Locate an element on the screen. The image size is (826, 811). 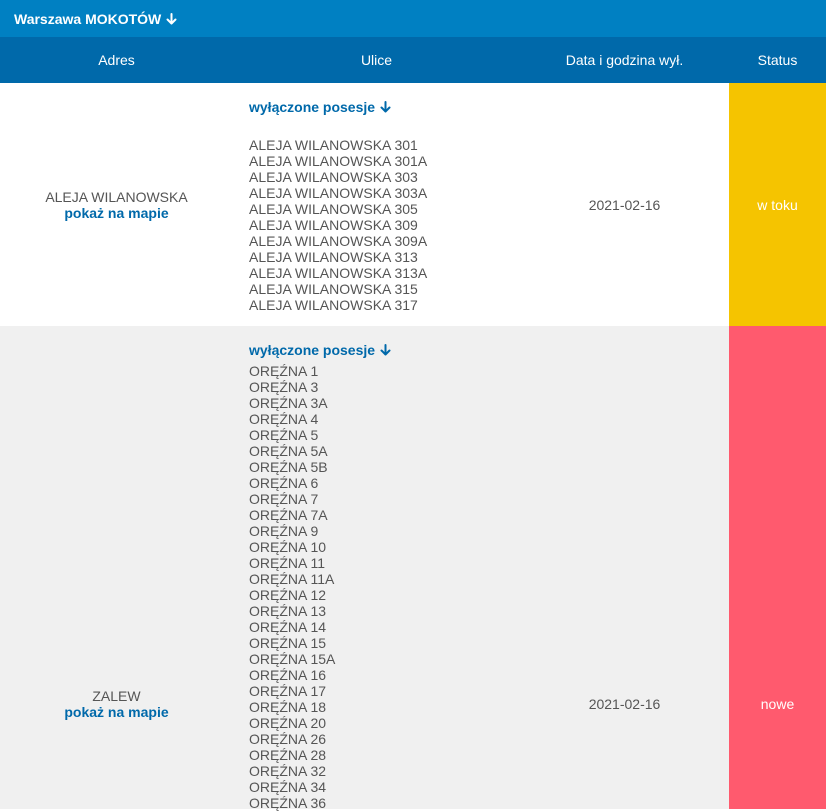
list-item: ORĘŹNA 14 is located at coordinates (288, 627).